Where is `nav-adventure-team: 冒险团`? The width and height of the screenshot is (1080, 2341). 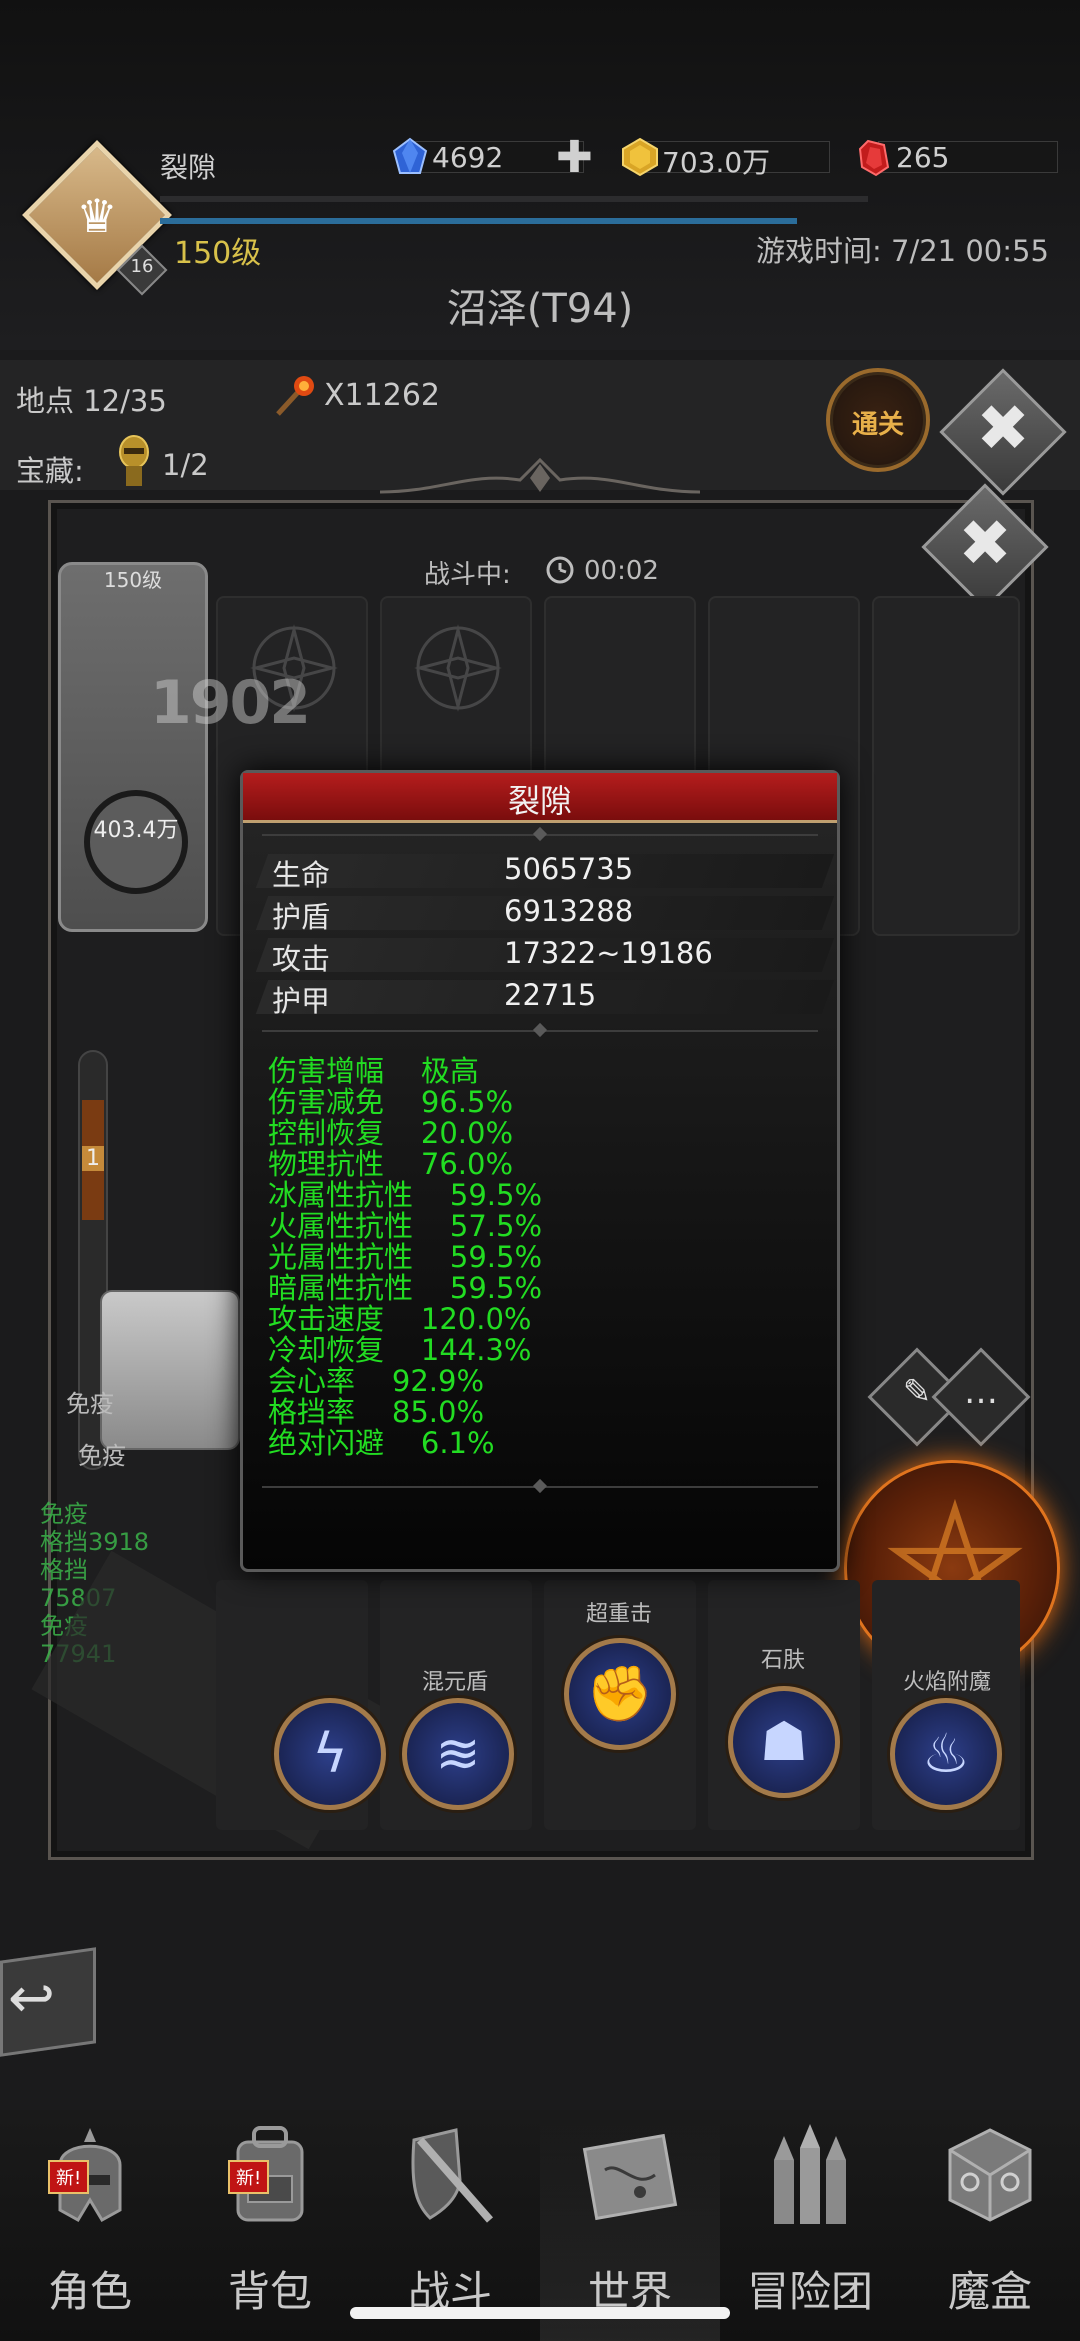
nav-adventure-team: 冒险团 is located at coordinates (810, 2225).